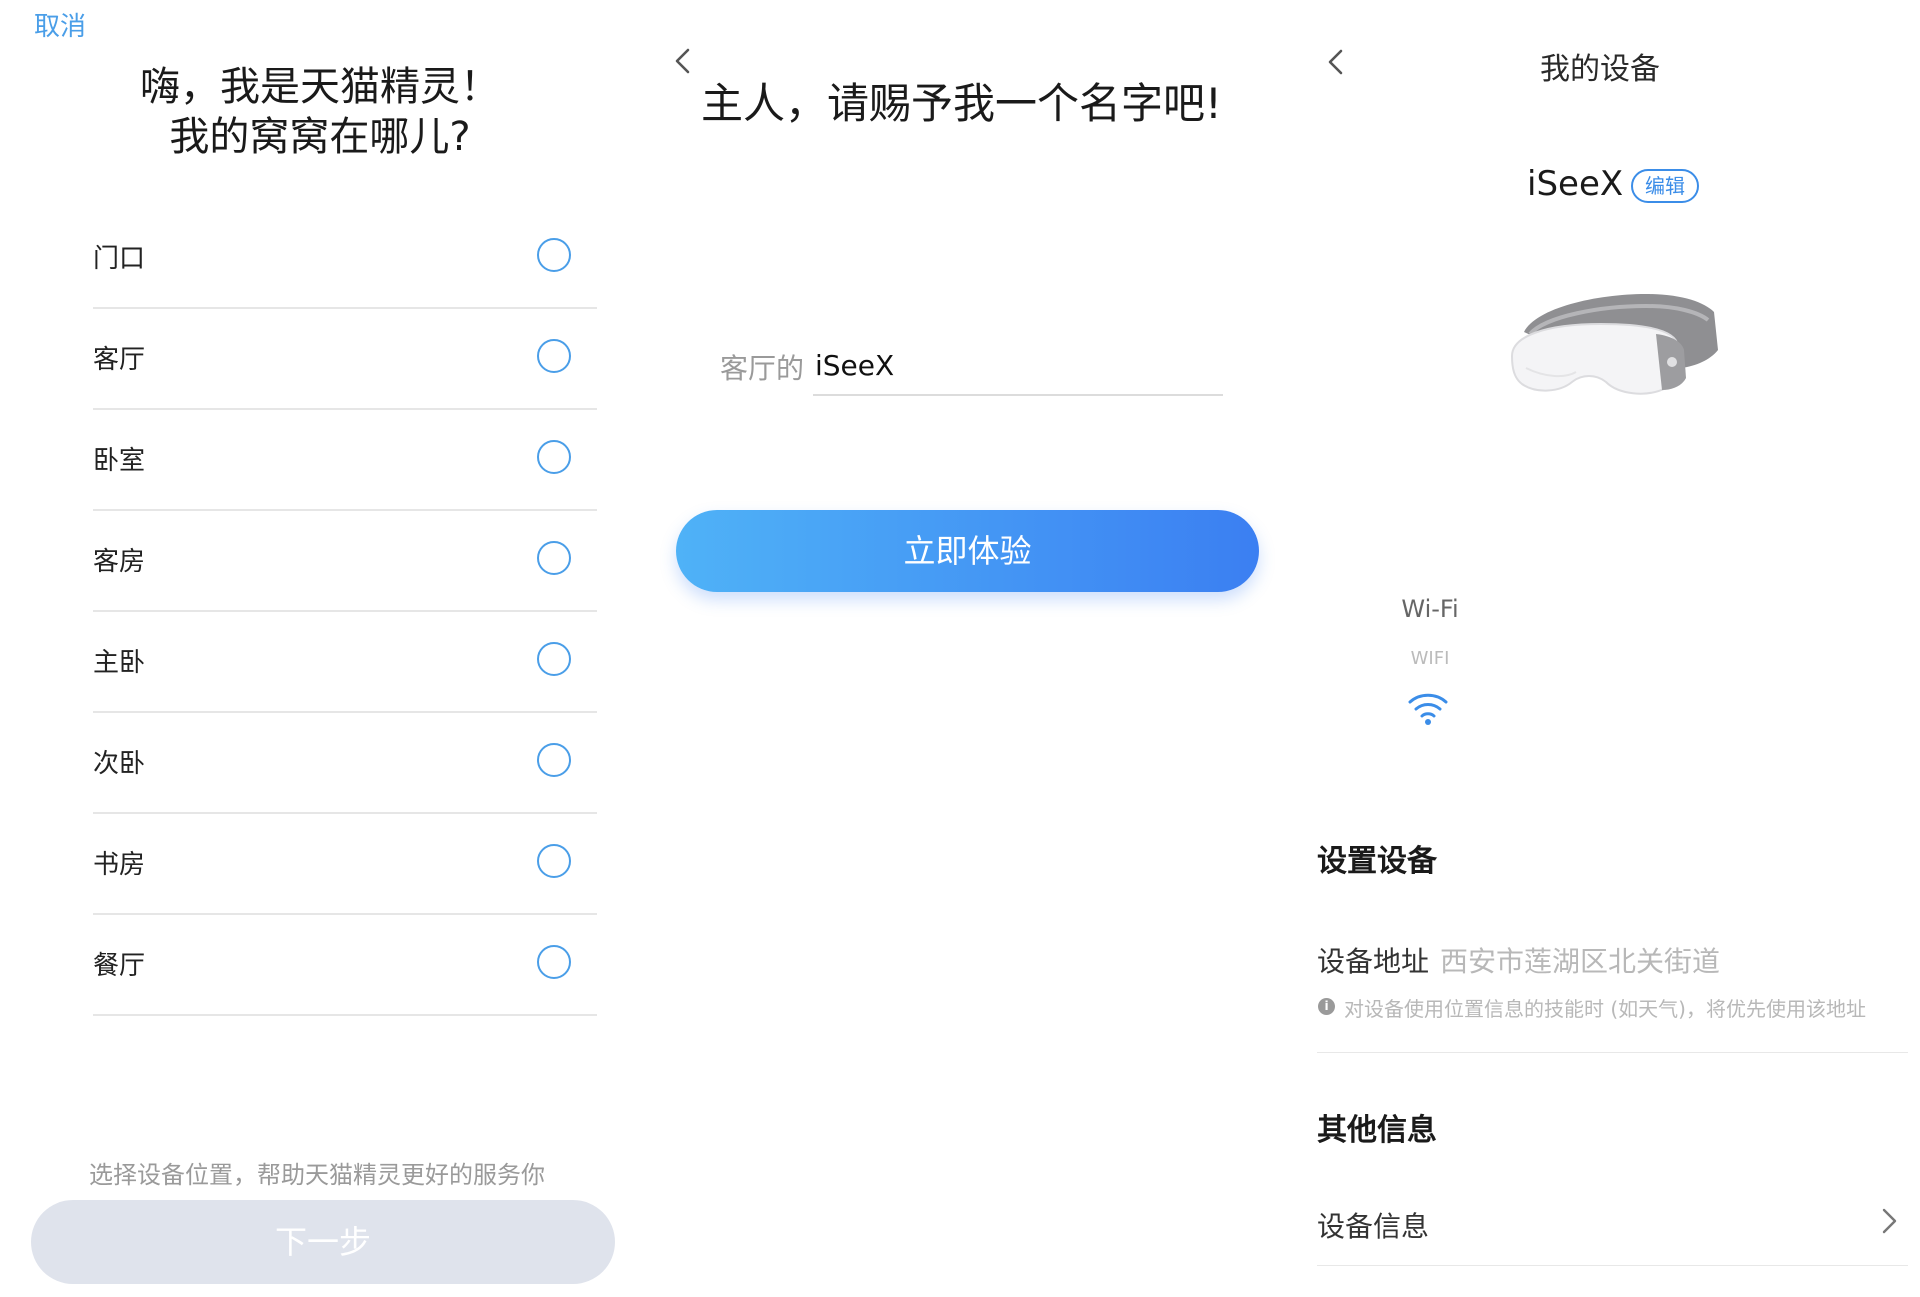 The image size is (1920, 1297). What do you see at coordinates (762, 368) in the screenshot?
I see `name-prefix: 客厅的` at bounding box center [762, 368].